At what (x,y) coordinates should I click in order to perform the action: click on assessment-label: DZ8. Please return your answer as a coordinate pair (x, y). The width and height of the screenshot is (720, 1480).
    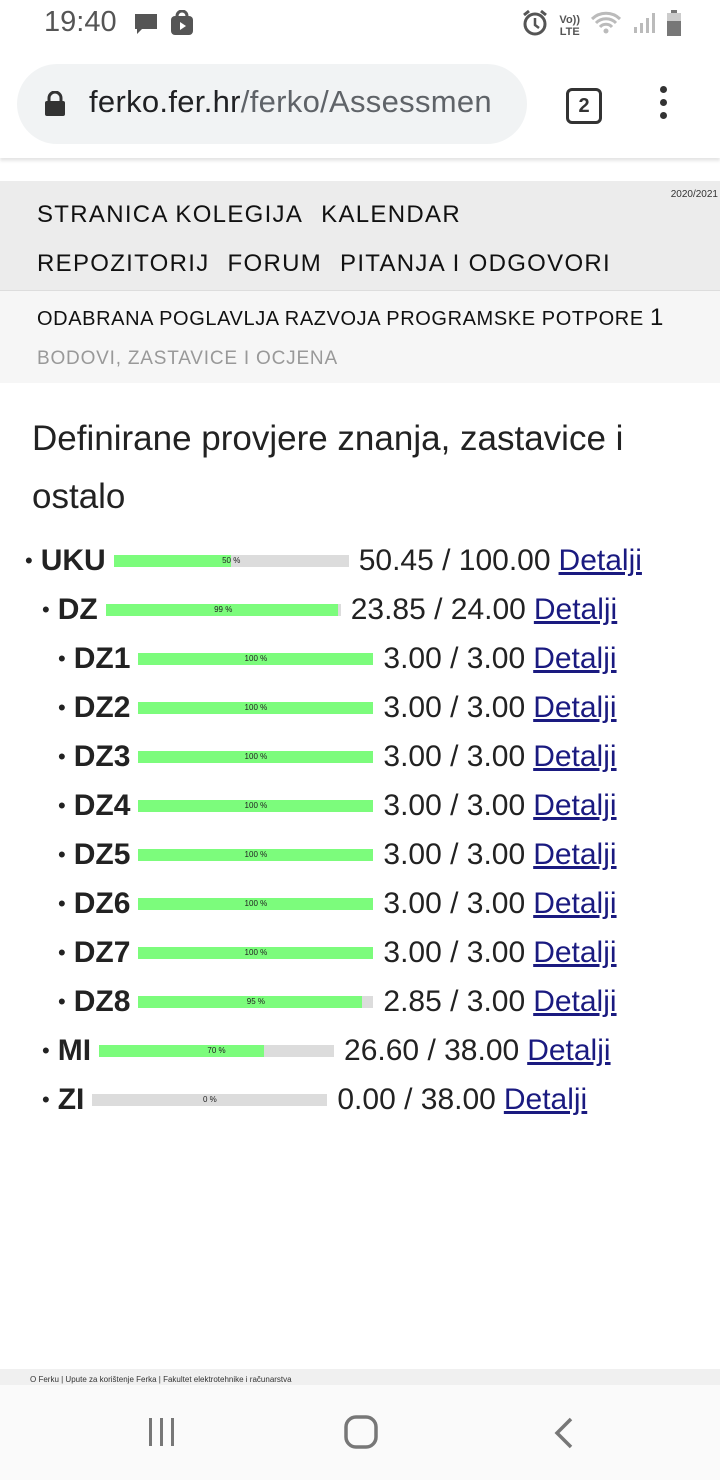
    Looking at the image, I should click on (102, 1001).